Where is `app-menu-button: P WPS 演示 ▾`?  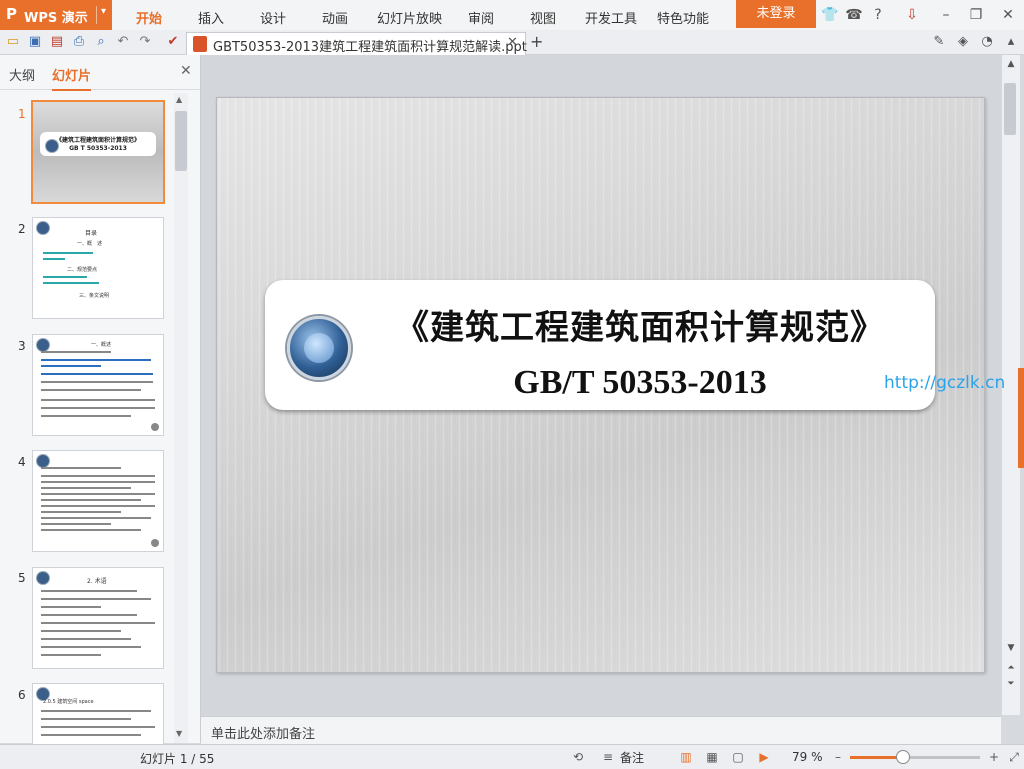 app-menu-button: P WPS 演示 ▾ is located at coordinates (56, 15).